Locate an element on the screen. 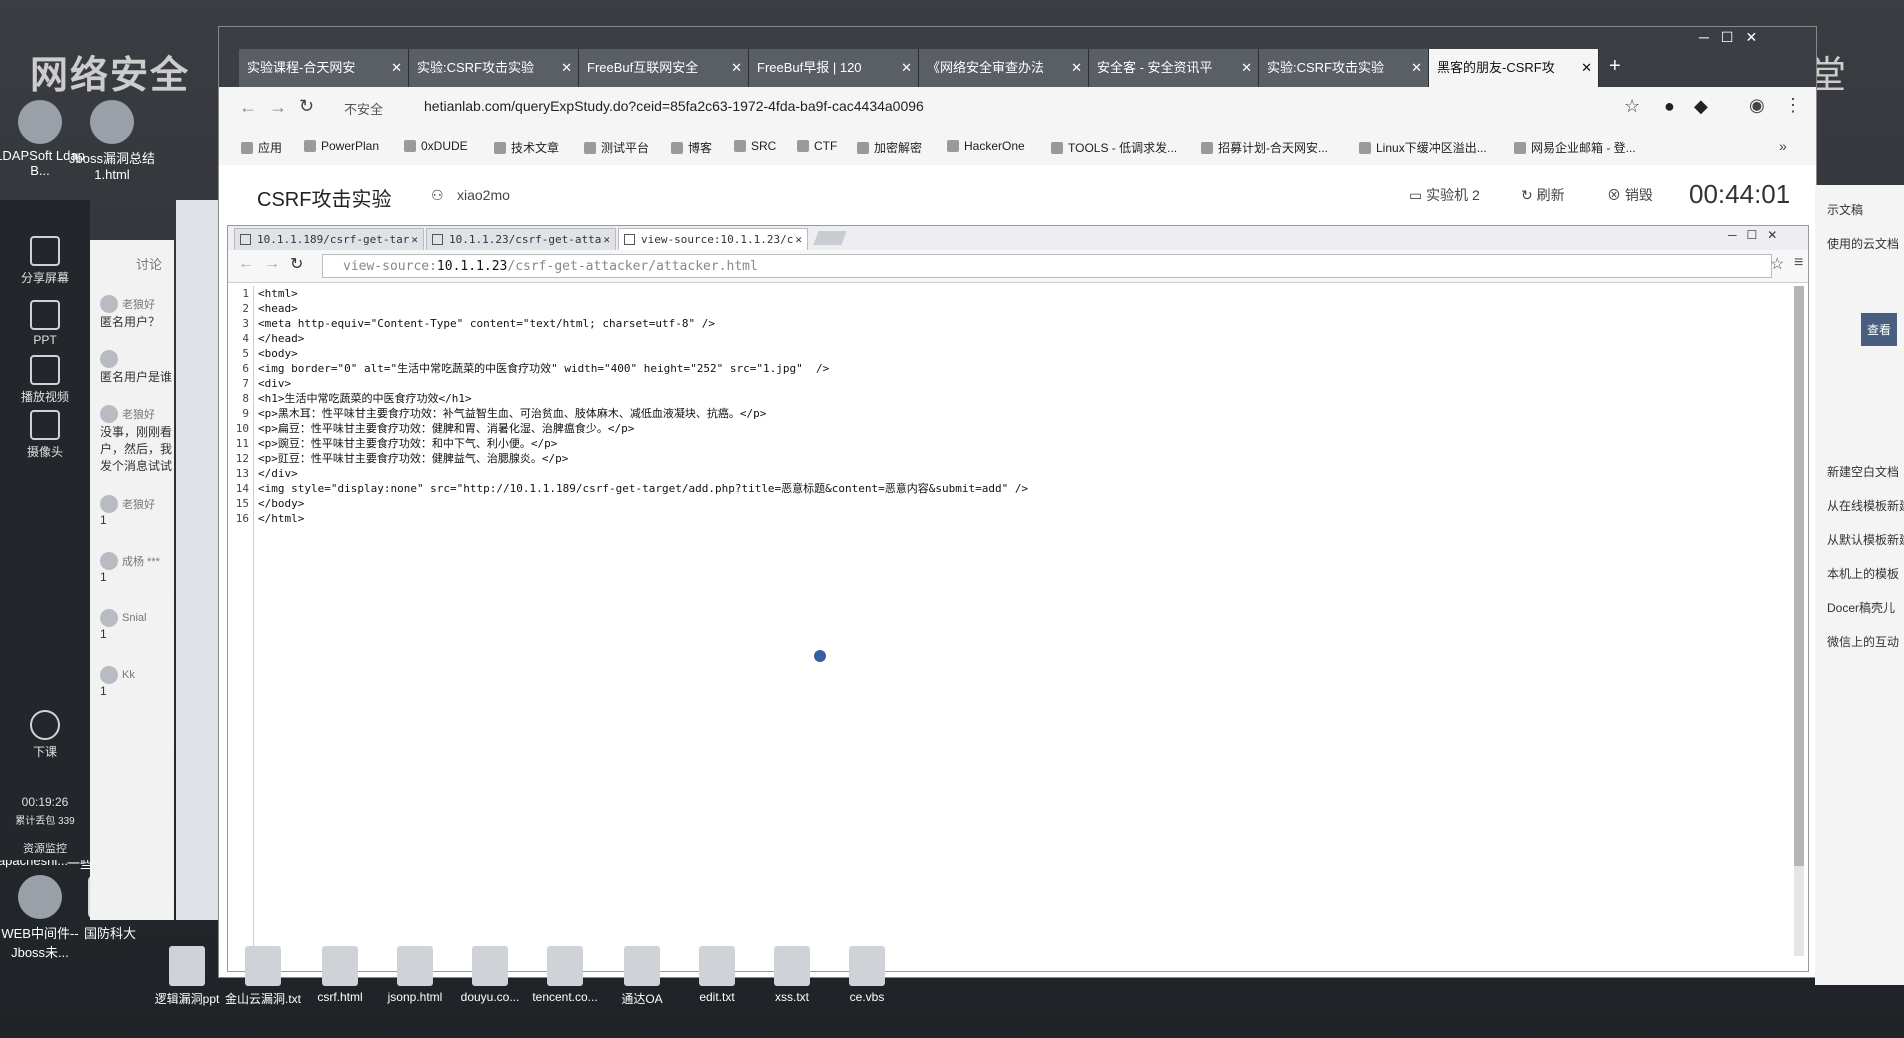 This screenshot has width=1904, height=1038. vm-selector: ▭ 实验机 2 is located at coordinates (1444, 195).